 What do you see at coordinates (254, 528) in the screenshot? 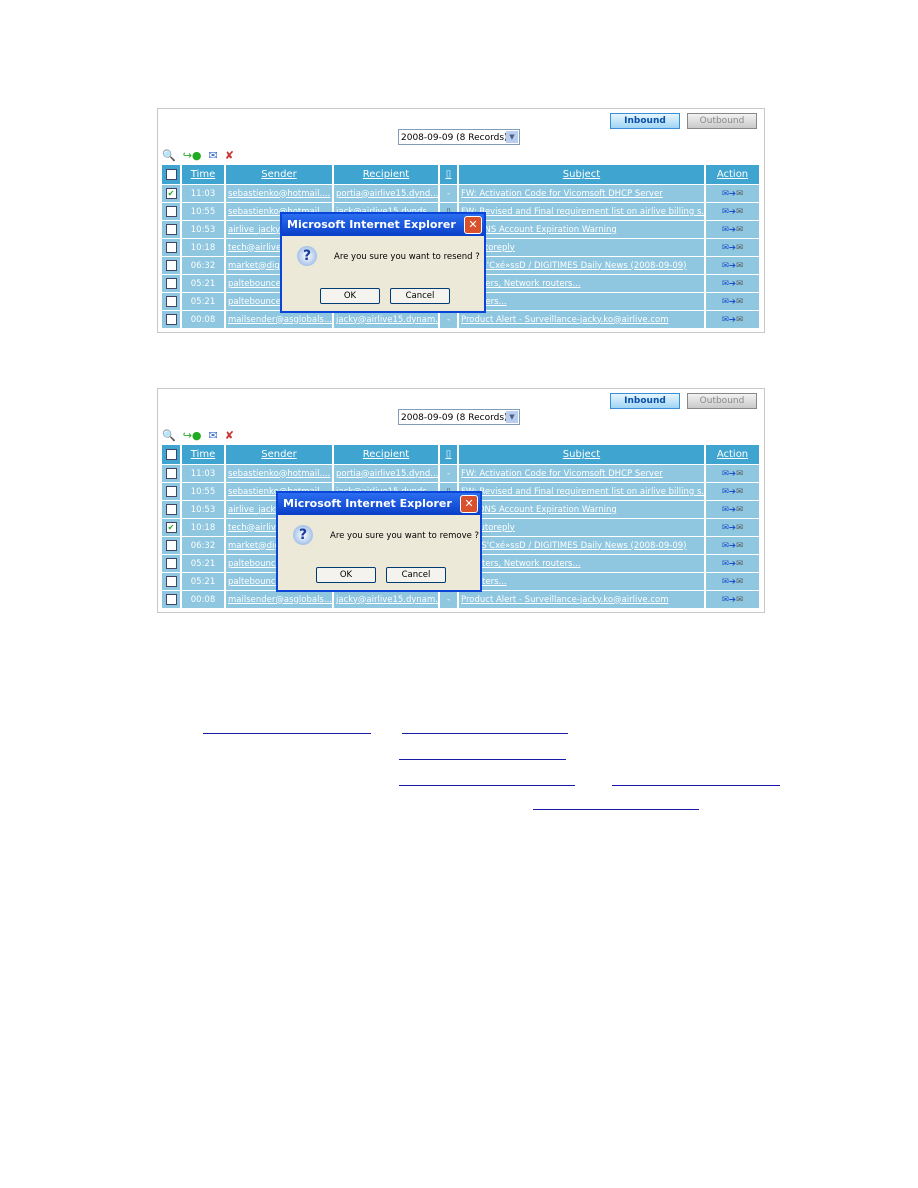
I see `sender-link: tech@airlive` at bounding box center [254, 528].